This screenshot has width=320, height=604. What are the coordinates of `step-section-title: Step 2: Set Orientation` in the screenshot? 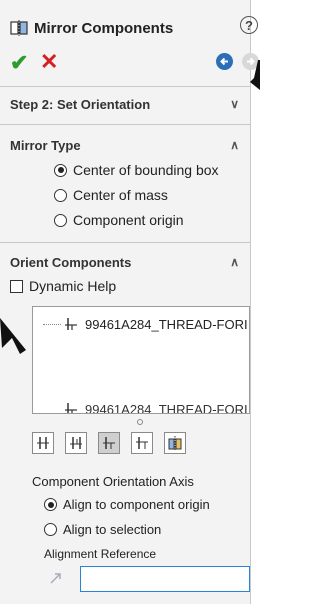 It's located at (80, 104).